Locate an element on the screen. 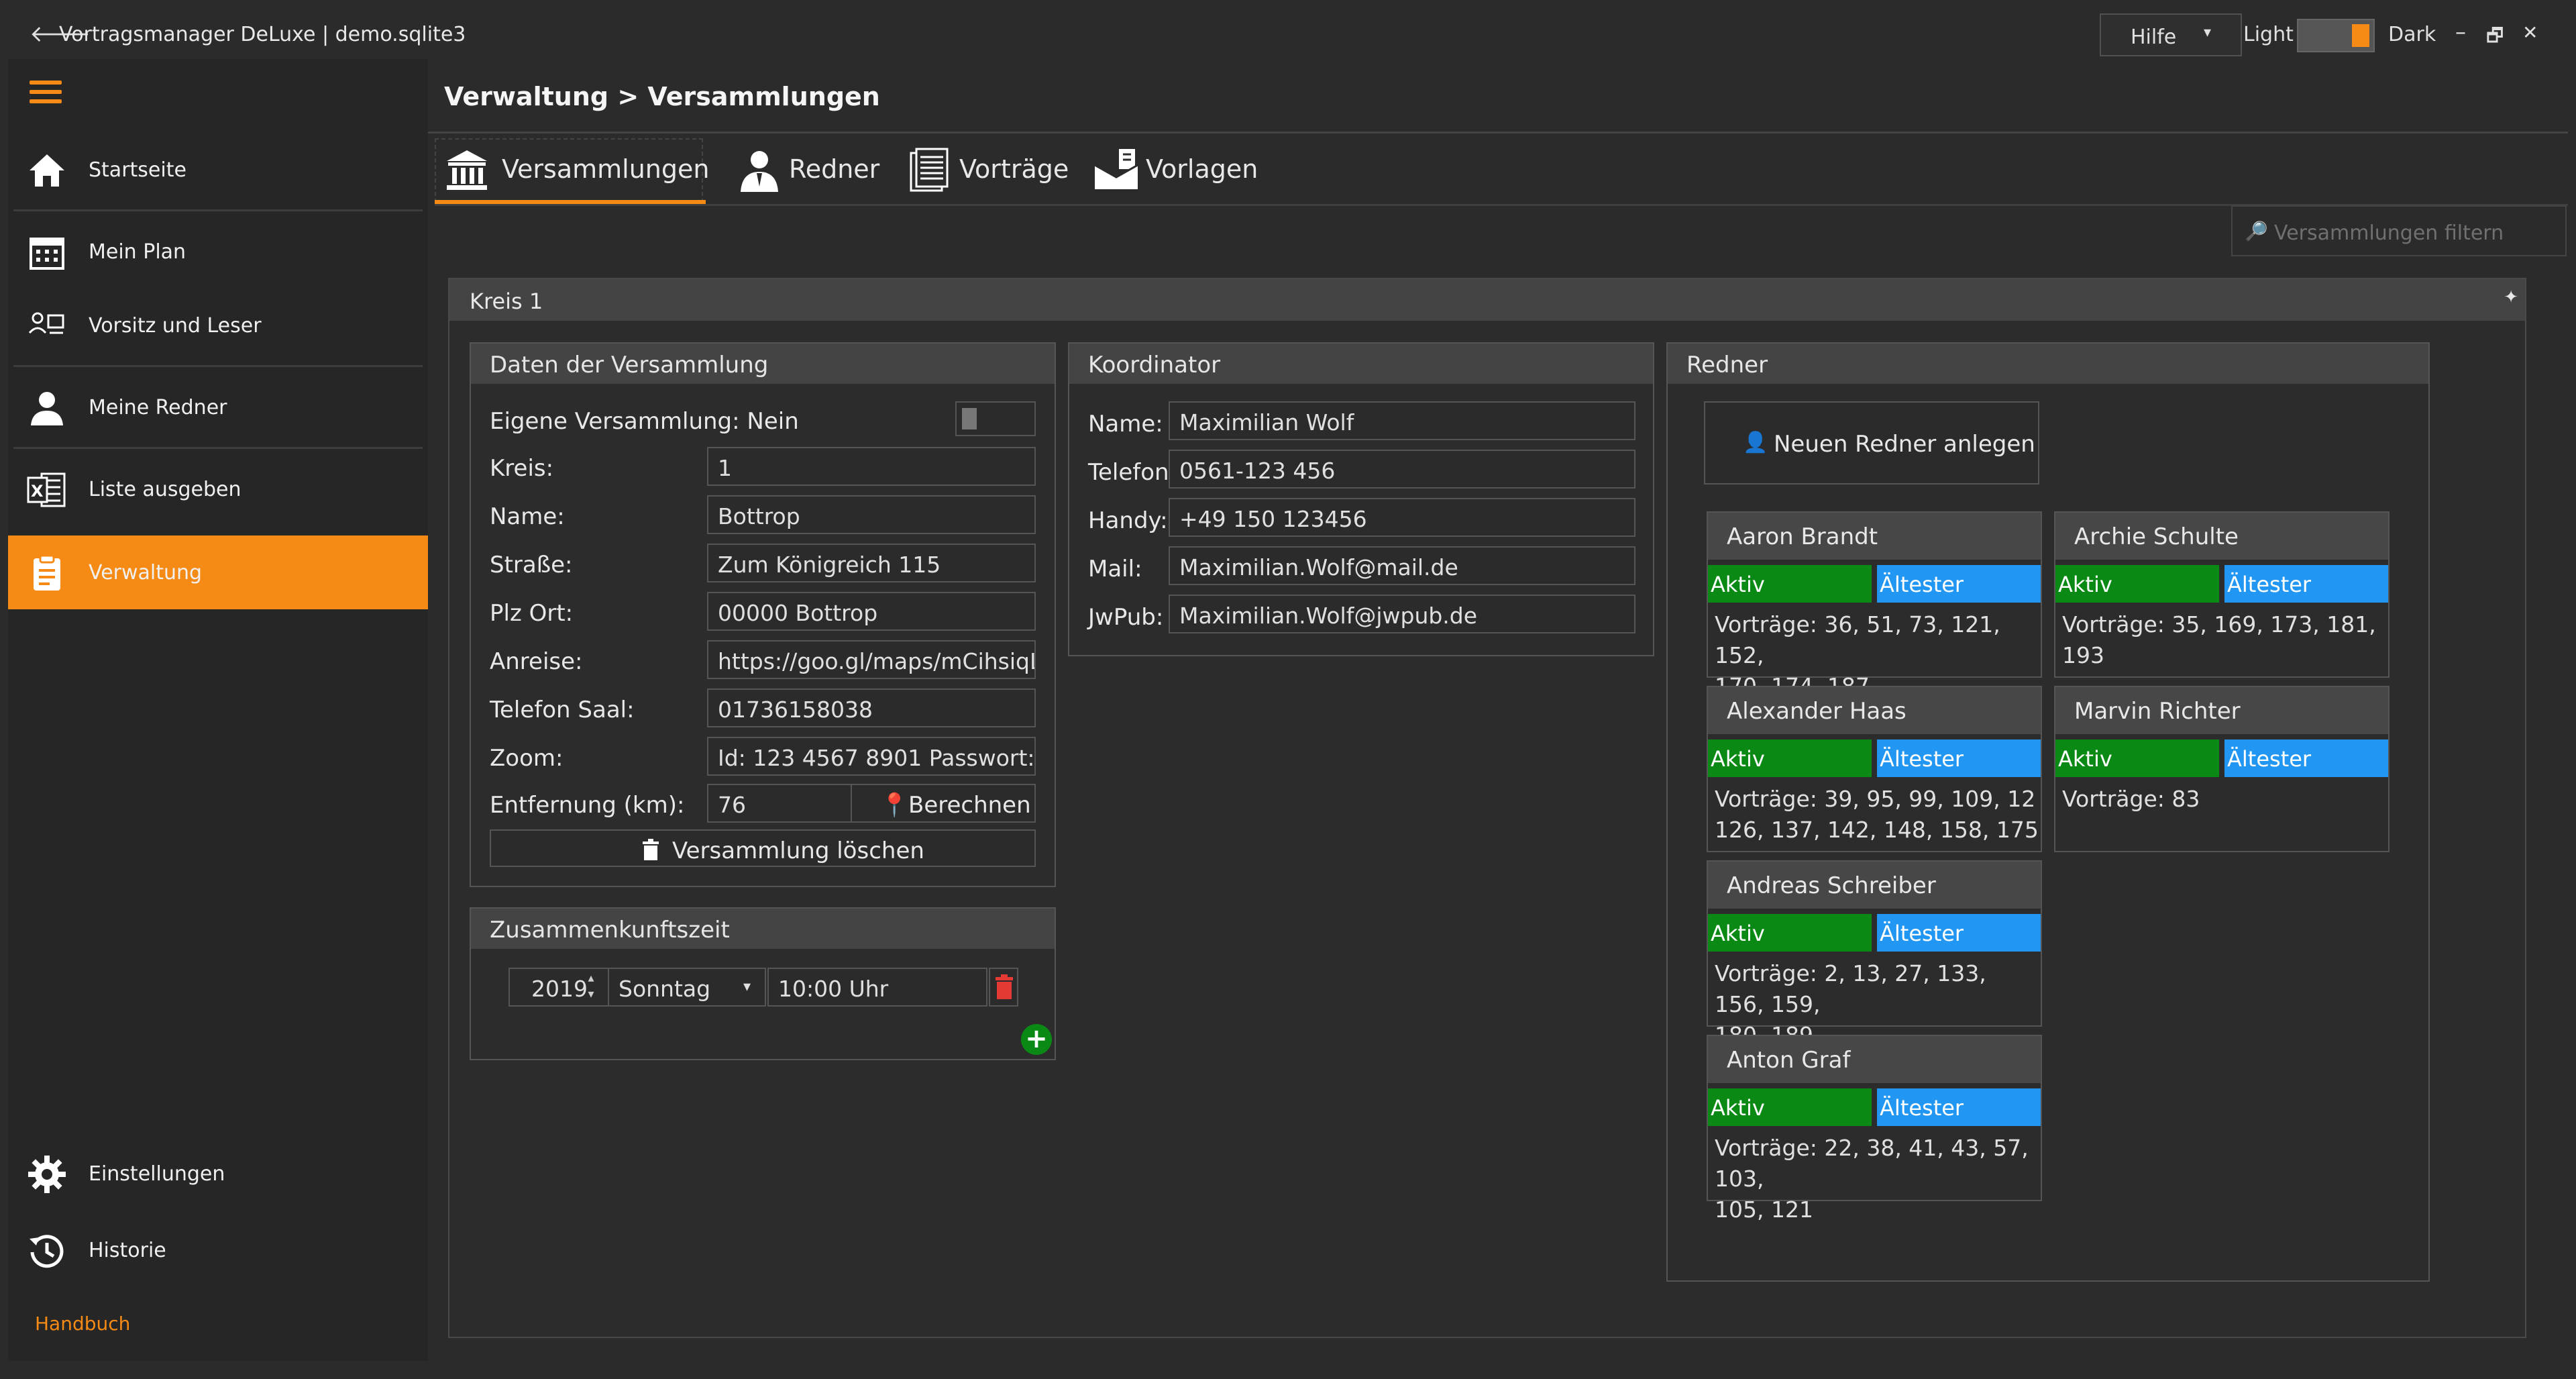  own-assembly-toggle is located at coordinates (995, 418).